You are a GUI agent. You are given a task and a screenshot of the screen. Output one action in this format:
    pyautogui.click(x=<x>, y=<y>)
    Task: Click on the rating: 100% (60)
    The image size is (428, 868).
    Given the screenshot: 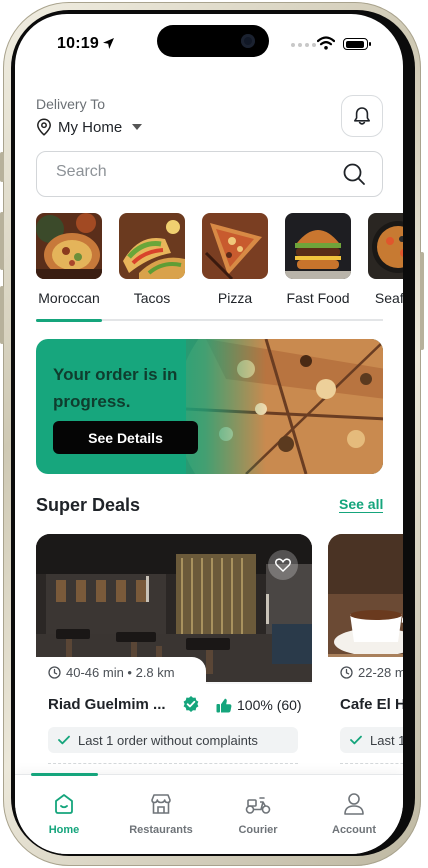 What is the action you would take?
    pyautogui.click(x=259, y=705)
    